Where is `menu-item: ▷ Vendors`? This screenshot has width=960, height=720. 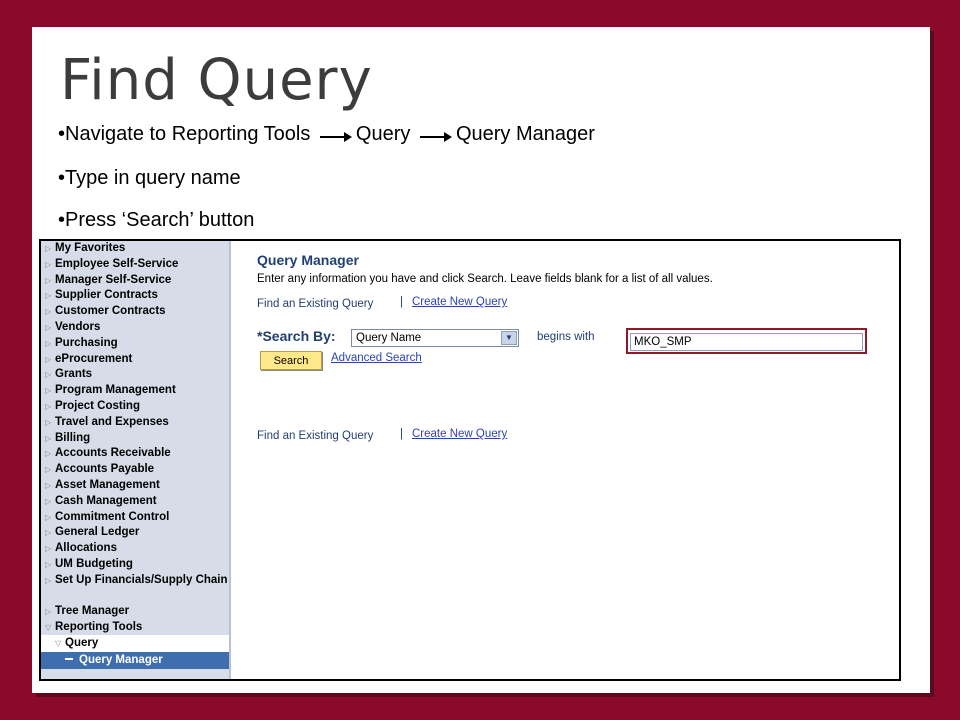
menu-item: ▷ Vendors is located at coordinates (135, 328).